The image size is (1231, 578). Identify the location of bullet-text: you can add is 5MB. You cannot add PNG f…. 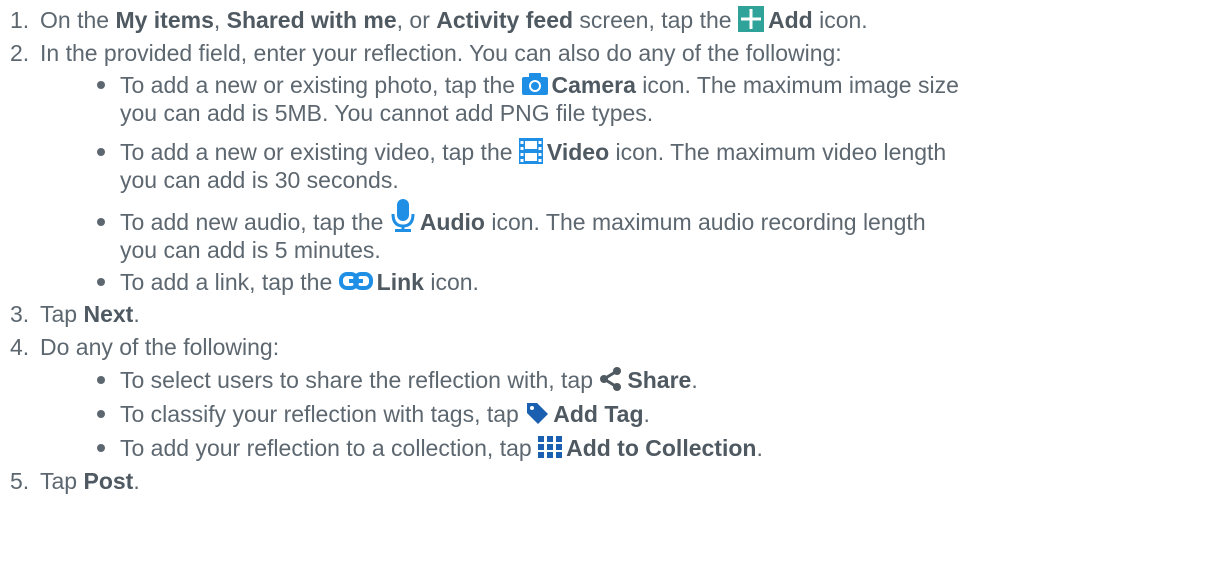
(387, 113).